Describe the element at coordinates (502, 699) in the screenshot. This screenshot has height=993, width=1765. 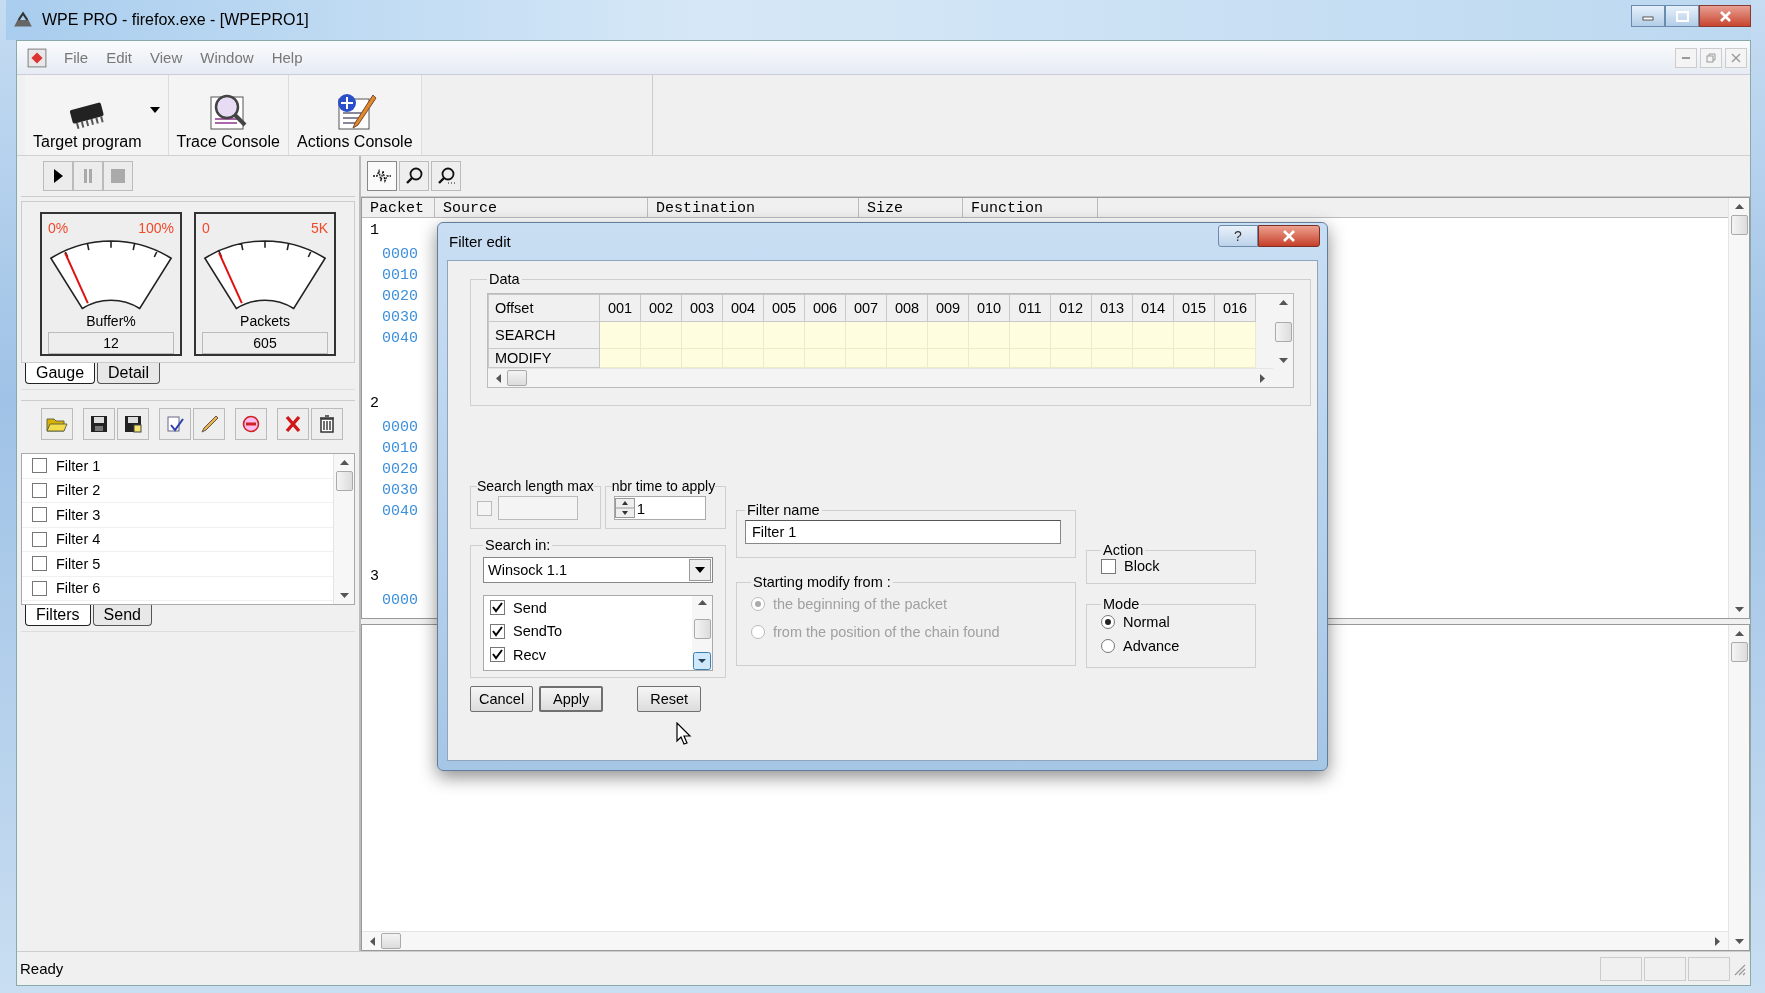
I see `dialog-button: Cancel` at that location.